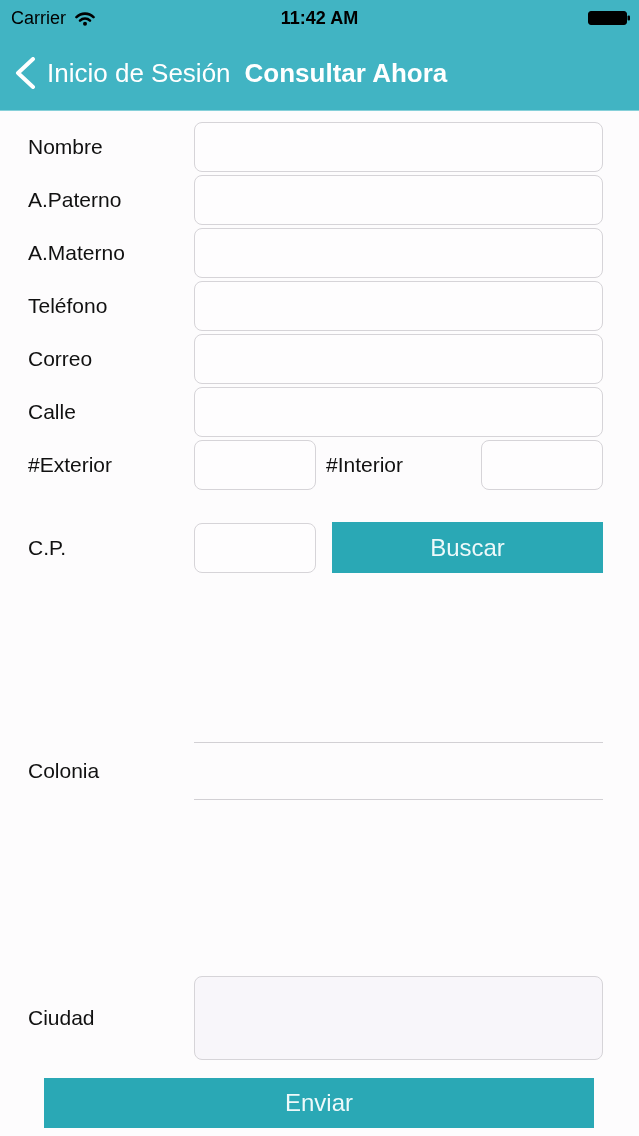  What do you see at coordinates (346, 73) in the screenshot?
I see `screen-title: Consultar Ahora` at bounding box center [346, 73].